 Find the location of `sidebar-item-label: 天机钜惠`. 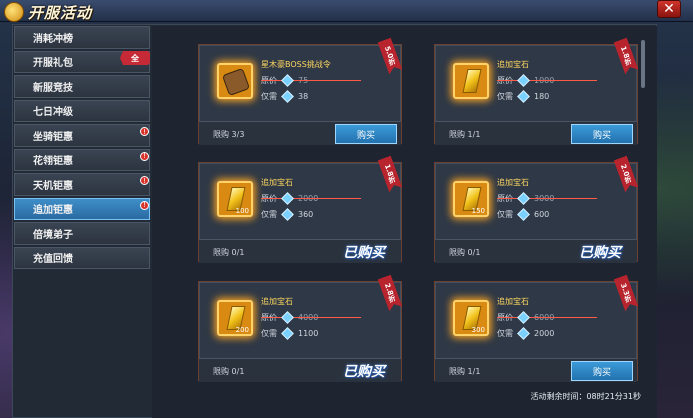

sidebar-item-label: 天机钜惠 is located at coordinates (53, 186).